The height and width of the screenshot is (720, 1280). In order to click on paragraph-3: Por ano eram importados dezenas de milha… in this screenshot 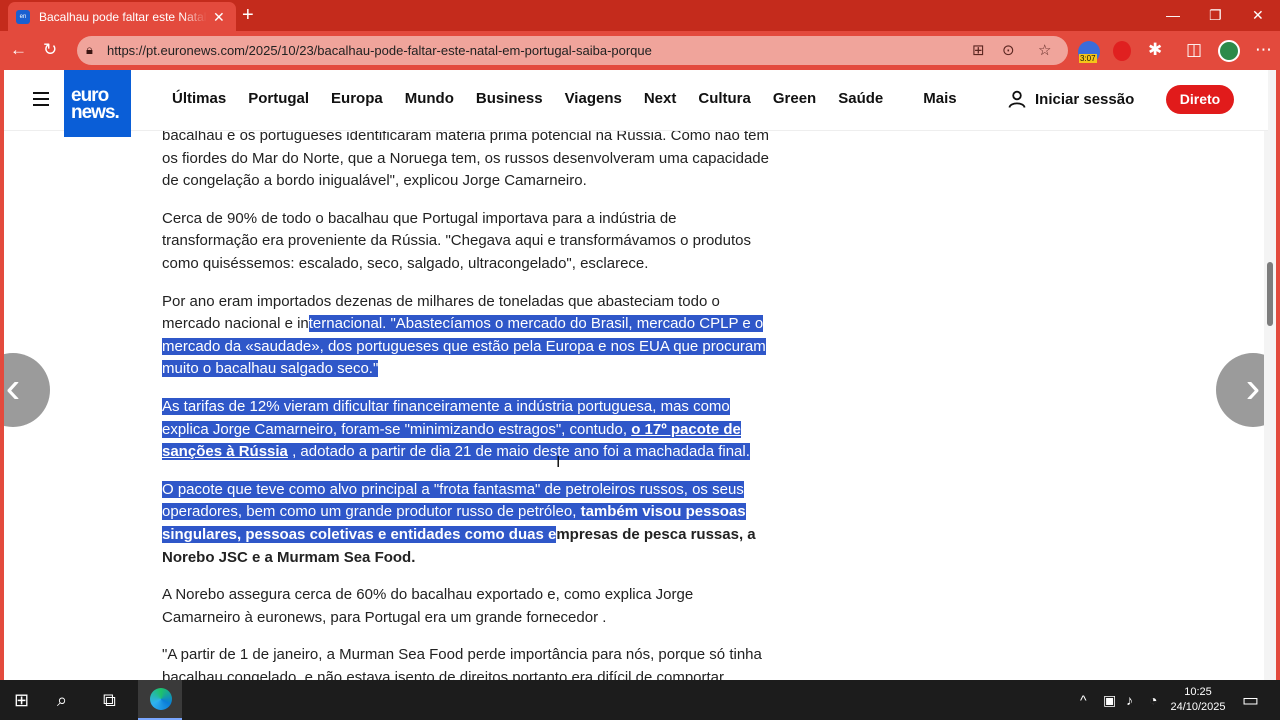, I will do `click(468, 336)`.